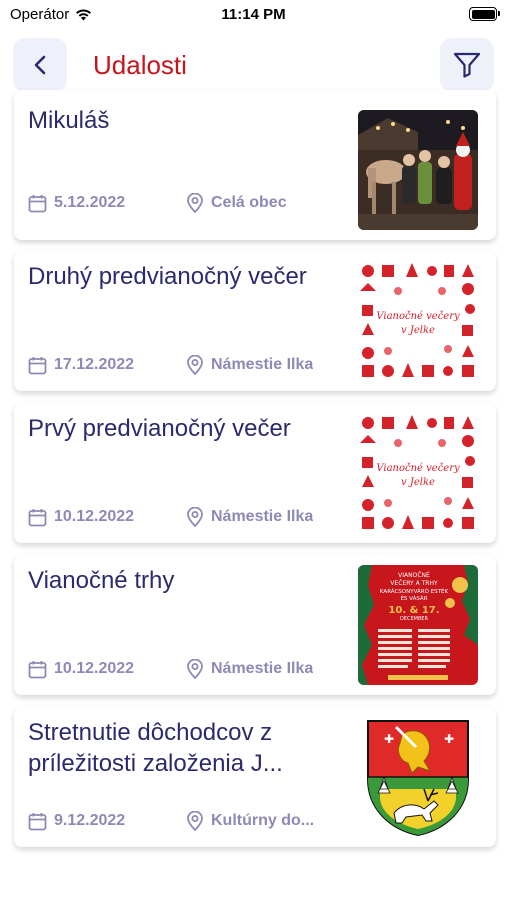  I want to click on filter-button, so click(467, 65).